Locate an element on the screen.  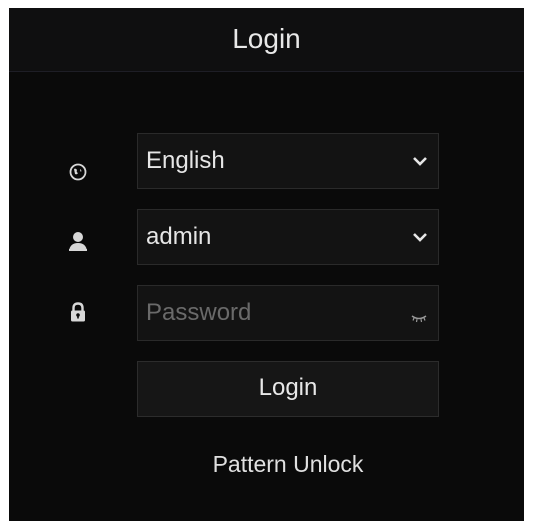
password-field: Password is located at coordinates (288, 313).